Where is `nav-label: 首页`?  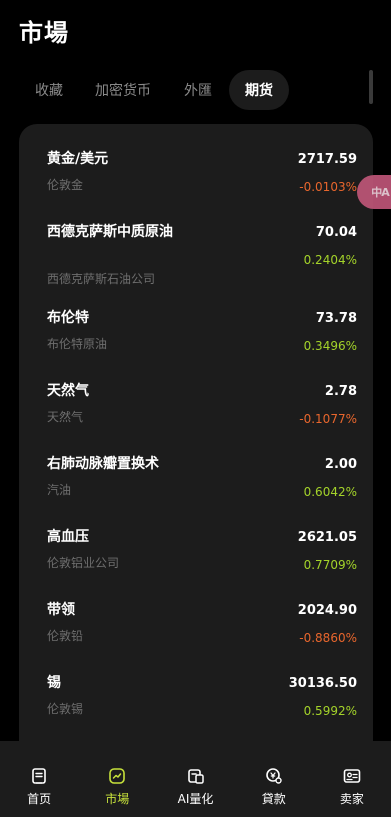 nav-label: 首页 is located at coordinates (39, 799).